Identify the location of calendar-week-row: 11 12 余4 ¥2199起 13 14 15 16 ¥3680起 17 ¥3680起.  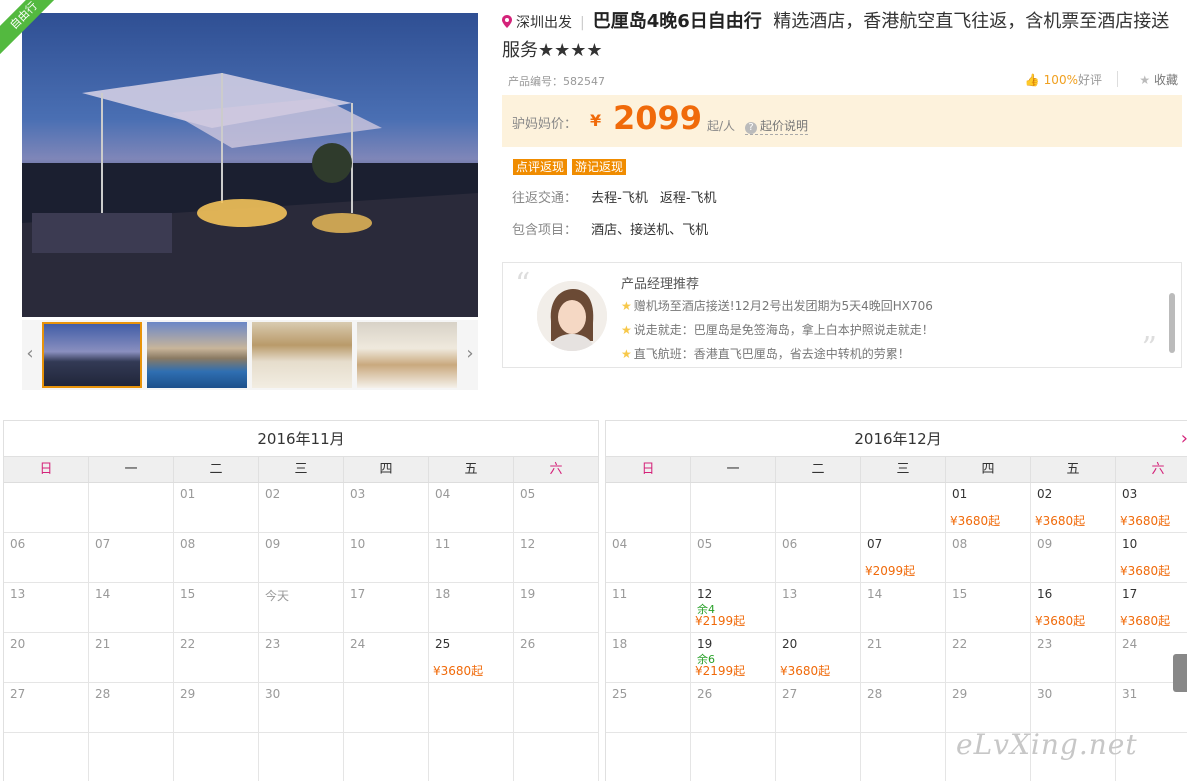
(896, 608).